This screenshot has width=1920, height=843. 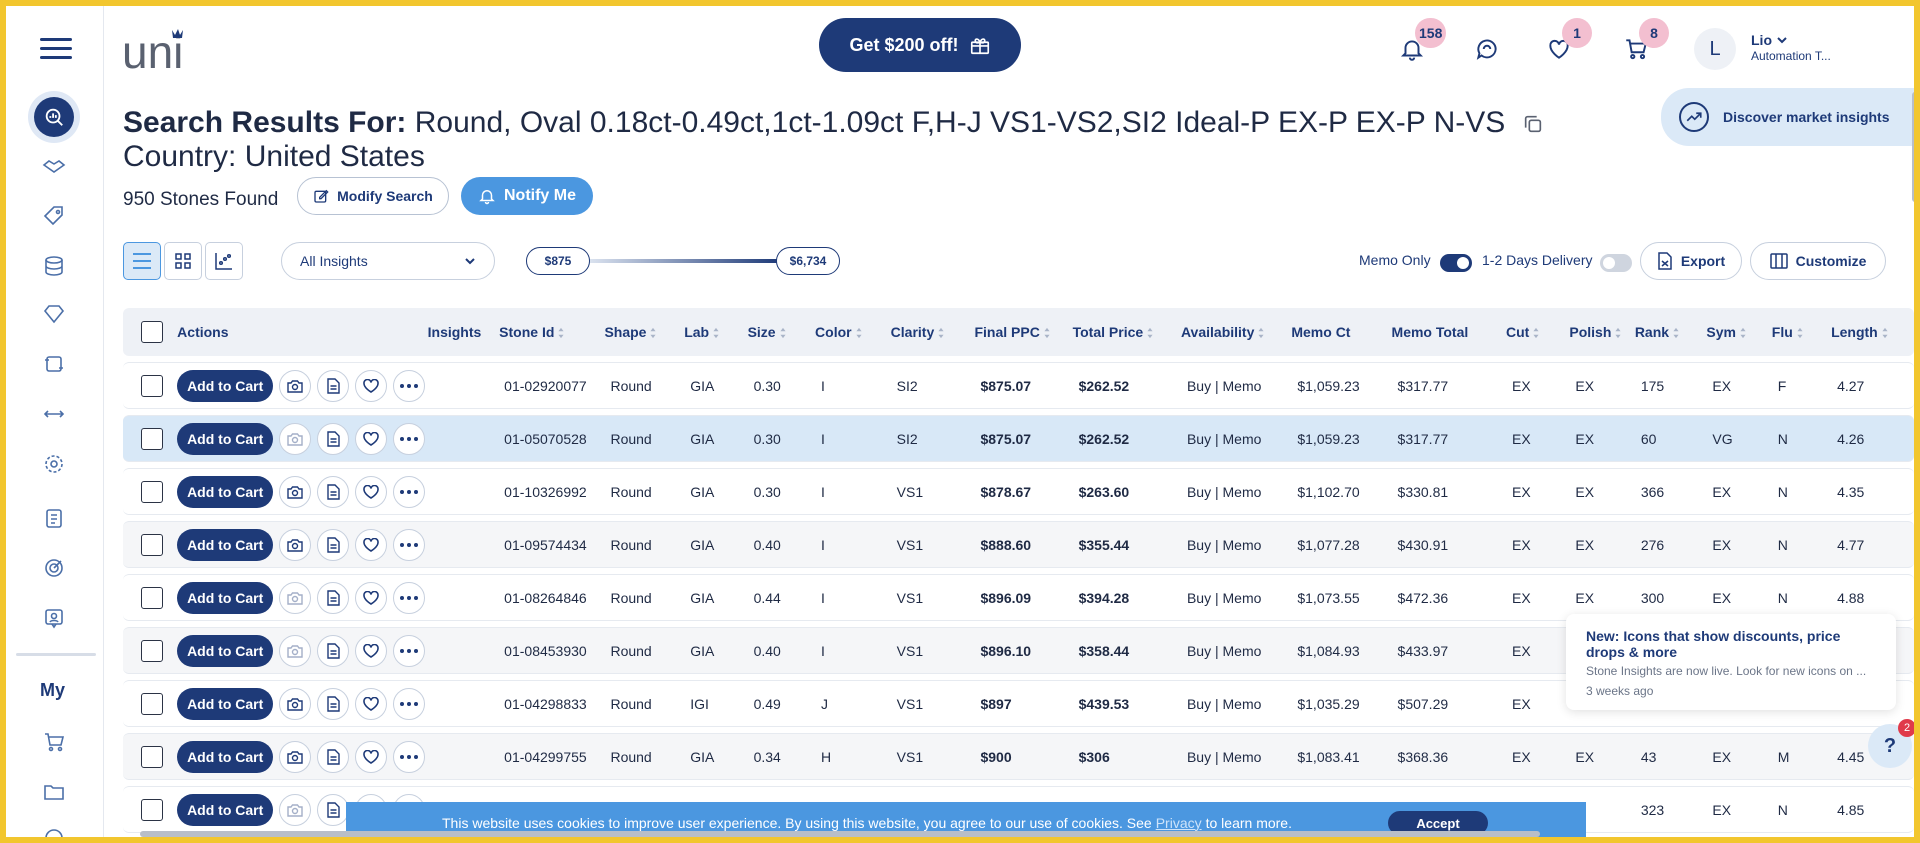 I want to click on price-range-slider: $875 $6,734, so click(x=680, y=261).